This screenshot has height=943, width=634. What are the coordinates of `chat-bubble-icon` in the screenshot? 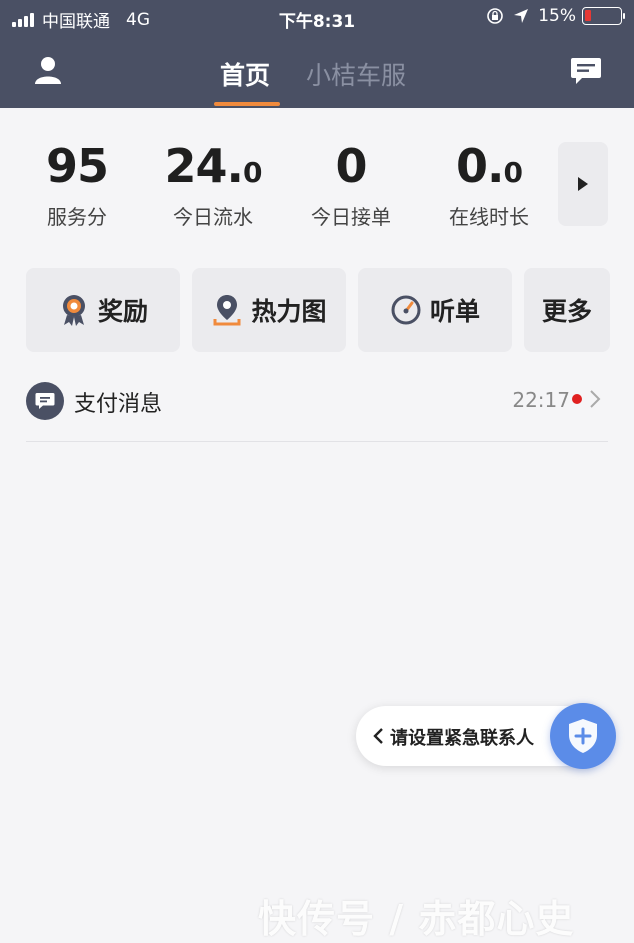 It's located at (45, 401).